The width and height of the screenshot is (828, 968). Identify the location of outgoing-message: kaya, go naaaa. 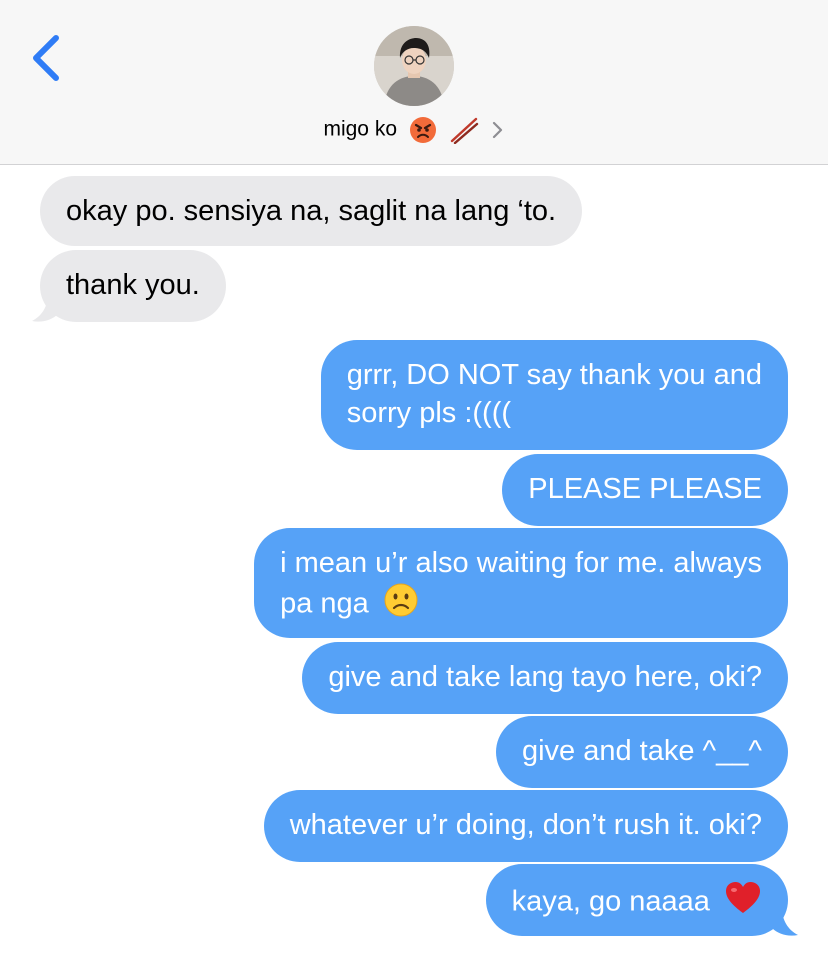
(636, 900).